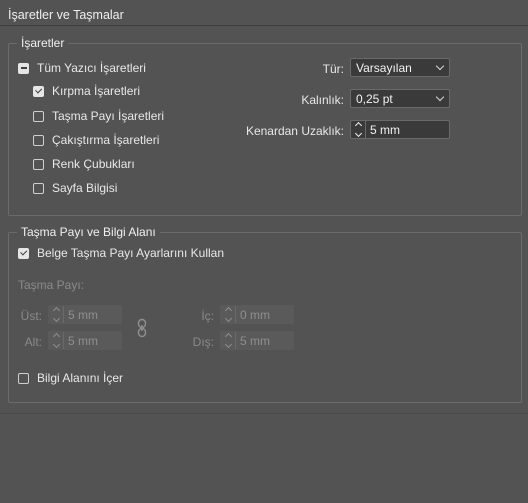 Image resolution: width=528 pixels, height=503 pixels. Describe the element at coordinates (294, 131) in the screenshot. I see `offset-label: Kenardan Uzaklık:` at that location.